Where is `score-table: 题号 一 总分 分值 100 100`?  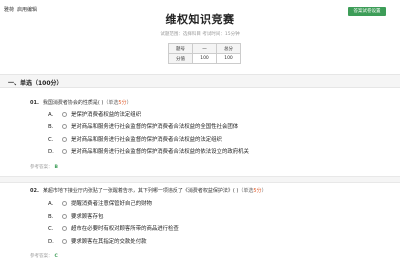
score-table: 题号 一 总分 分值 100 100 is located at coordinates (204, 53).